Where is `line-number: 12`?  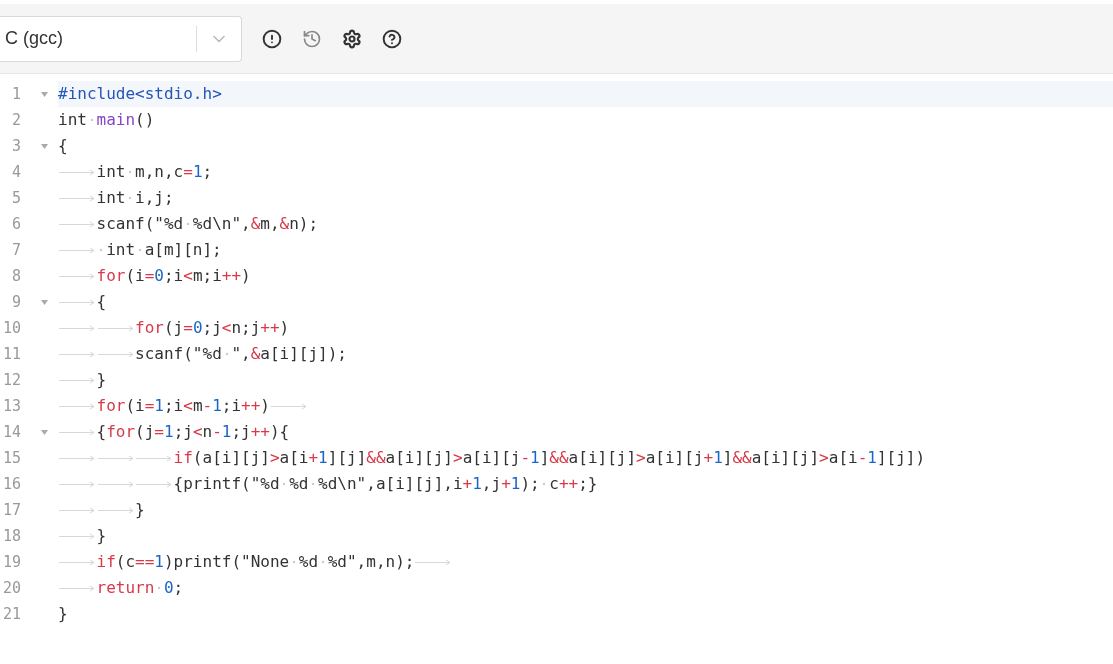 line-number: 12 is located at coordinates (11, 380).